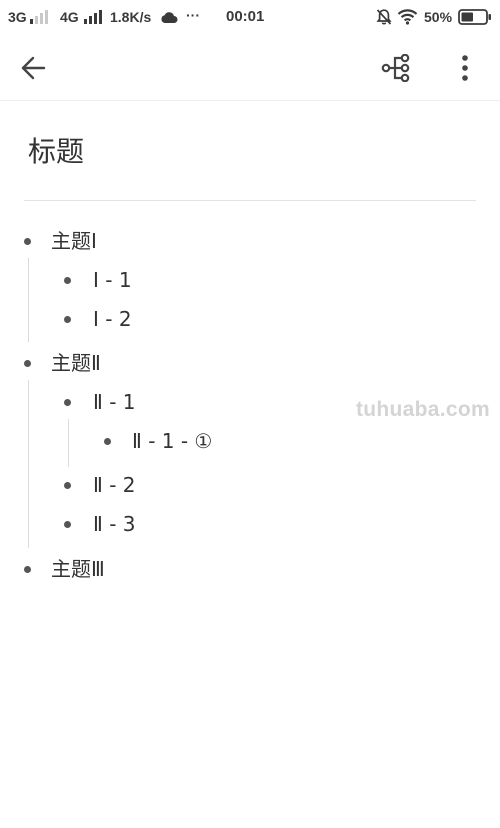 Image resolution: width=500 pixels, height=828 pixels. What do you see at coordinates (69, 17) in the screenshot?
I see `network-4g-label: 4G` at bounding box center [69, 17].